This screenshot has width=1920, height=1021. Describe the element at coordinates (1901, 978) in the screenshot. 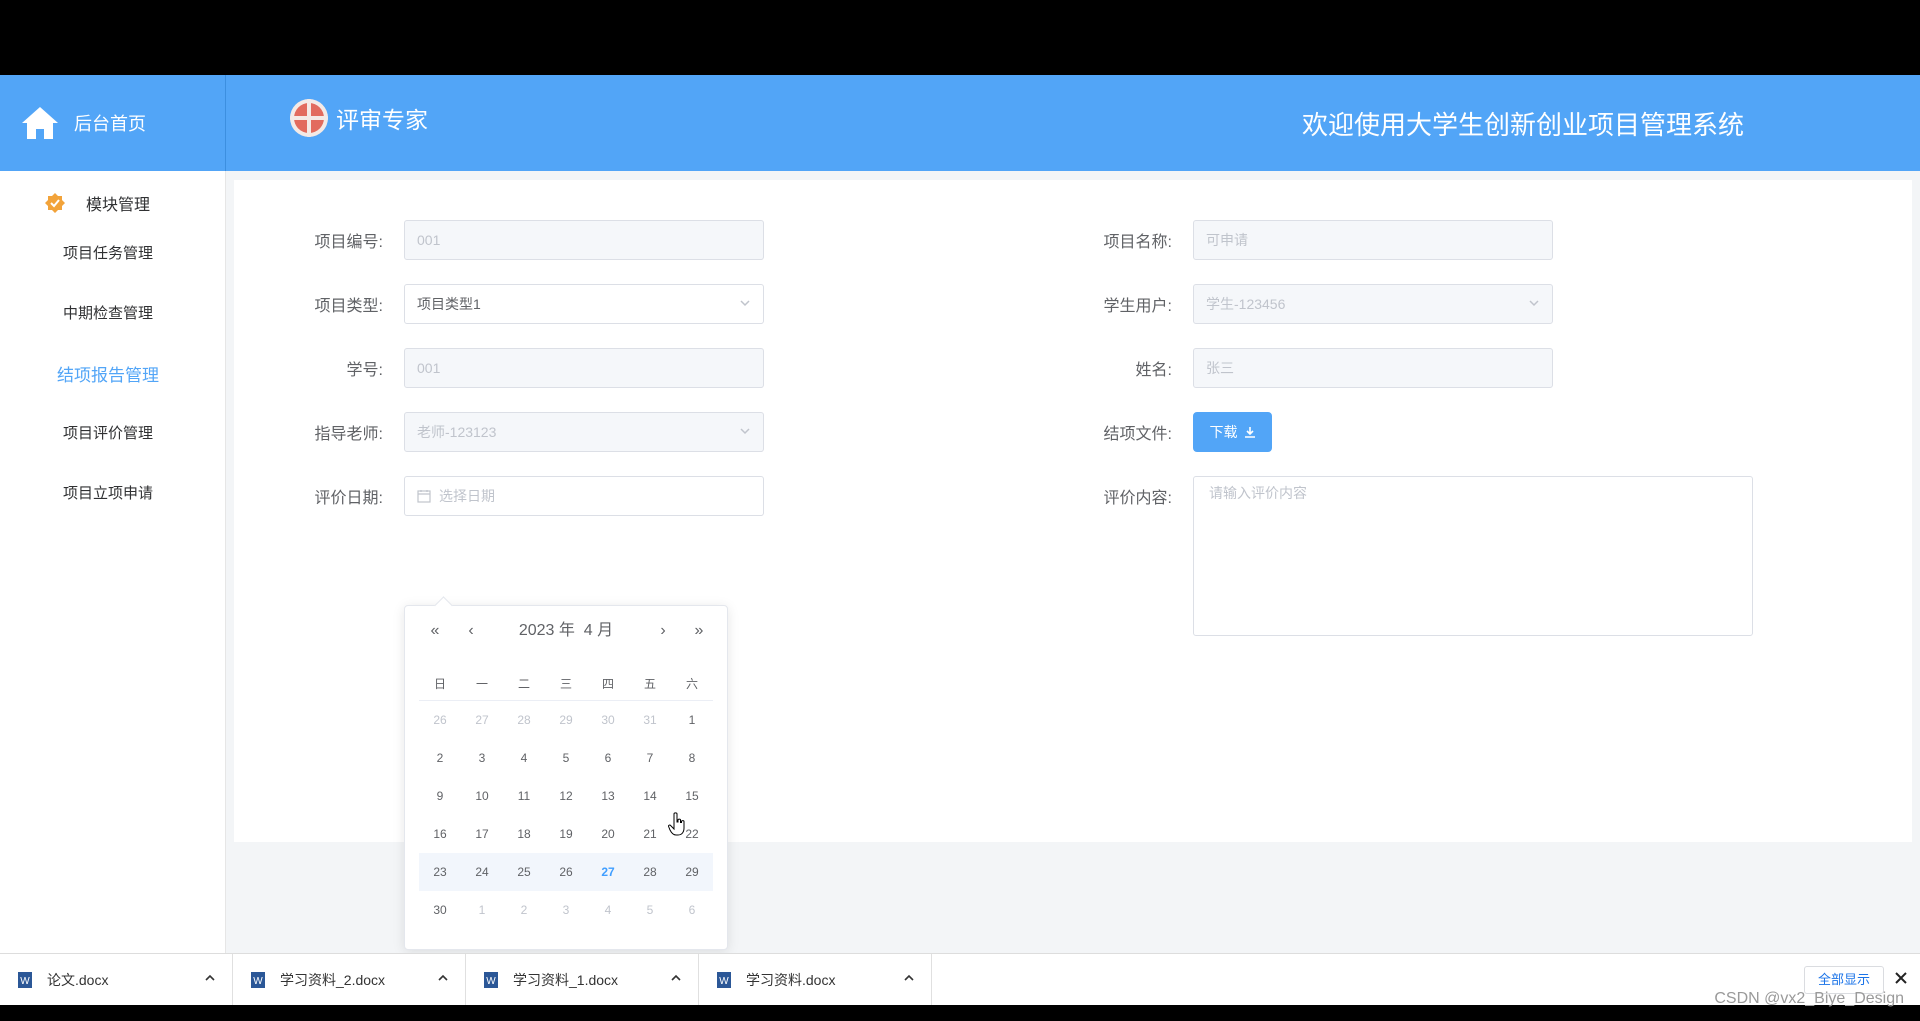

I see `close-icon` at that location.